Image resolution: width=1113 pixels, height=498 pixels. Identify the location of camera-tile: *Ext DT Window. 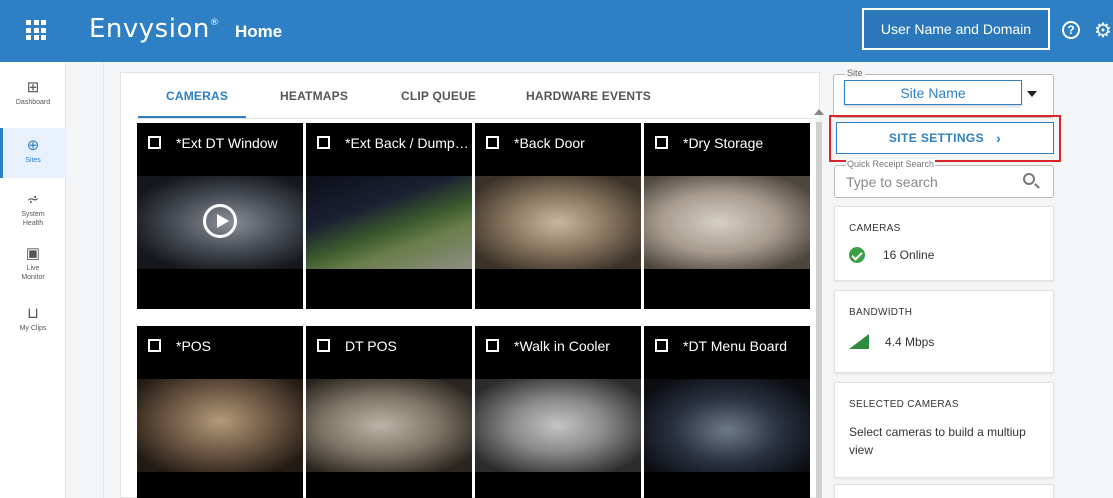
(220, 216).